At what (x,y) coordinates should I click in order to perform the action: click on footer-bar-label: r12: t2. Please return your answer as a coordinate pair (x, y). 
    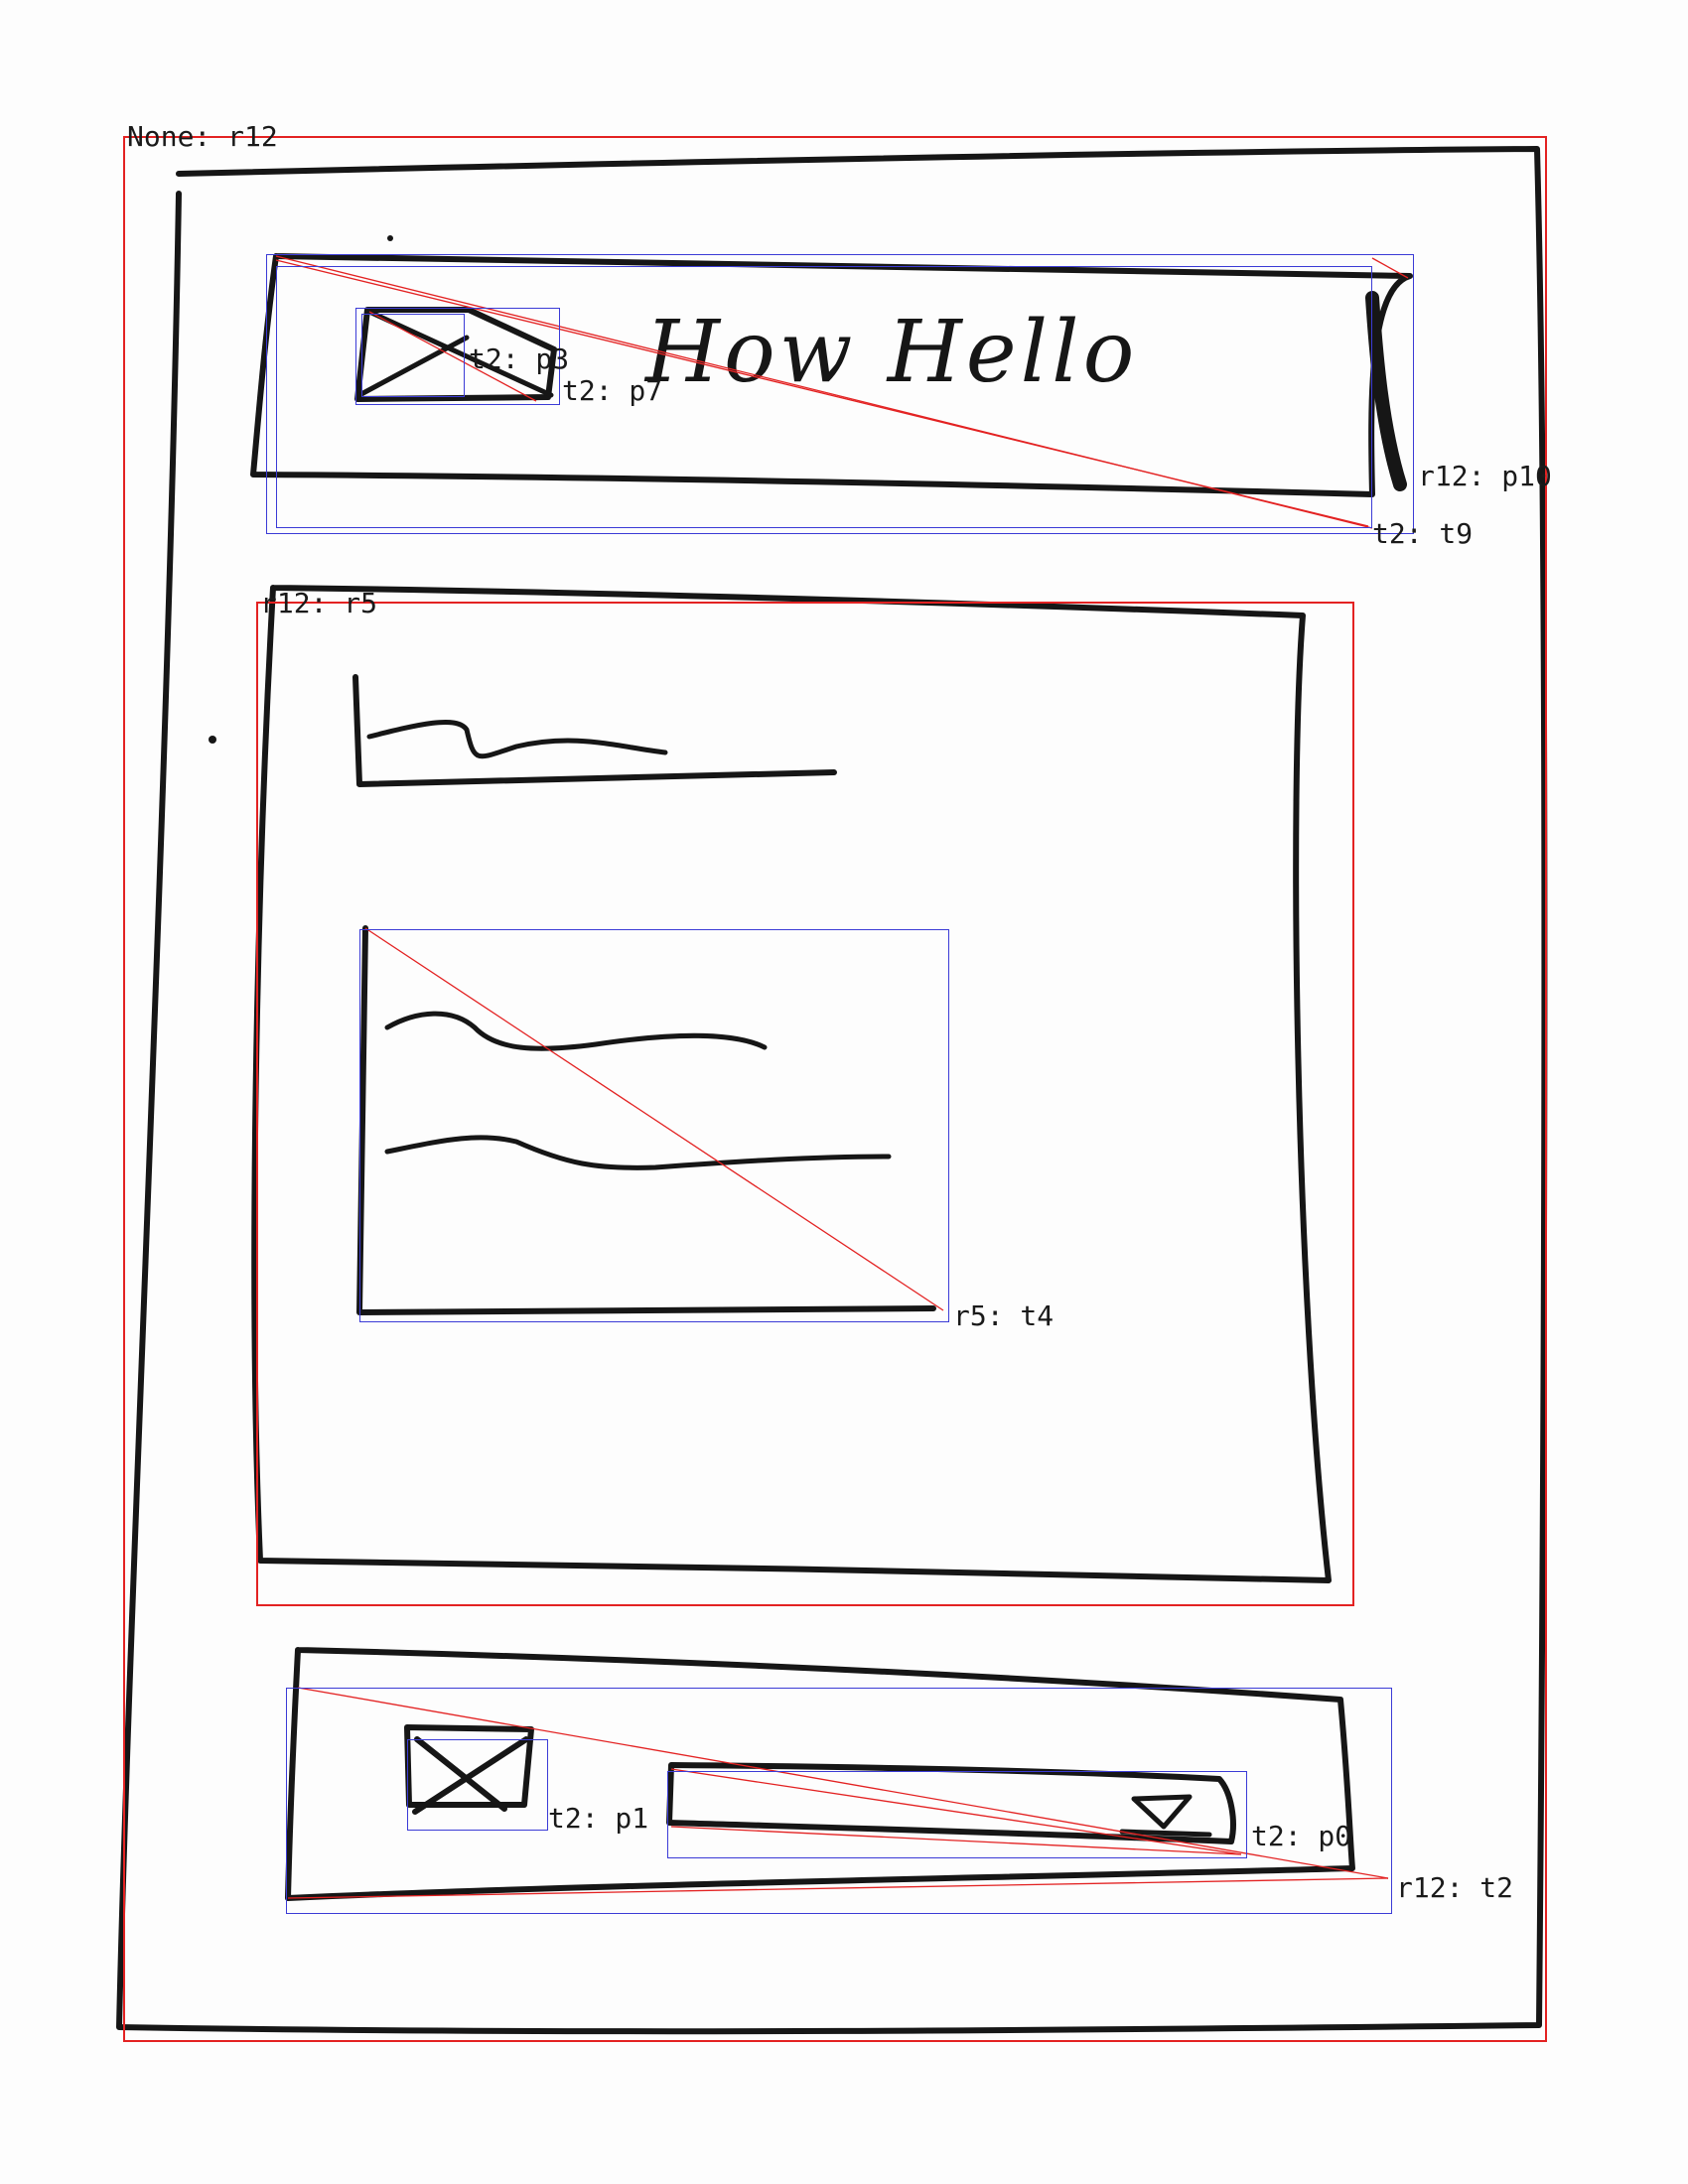
    Looking at the image, I should click on (1455, 1887).